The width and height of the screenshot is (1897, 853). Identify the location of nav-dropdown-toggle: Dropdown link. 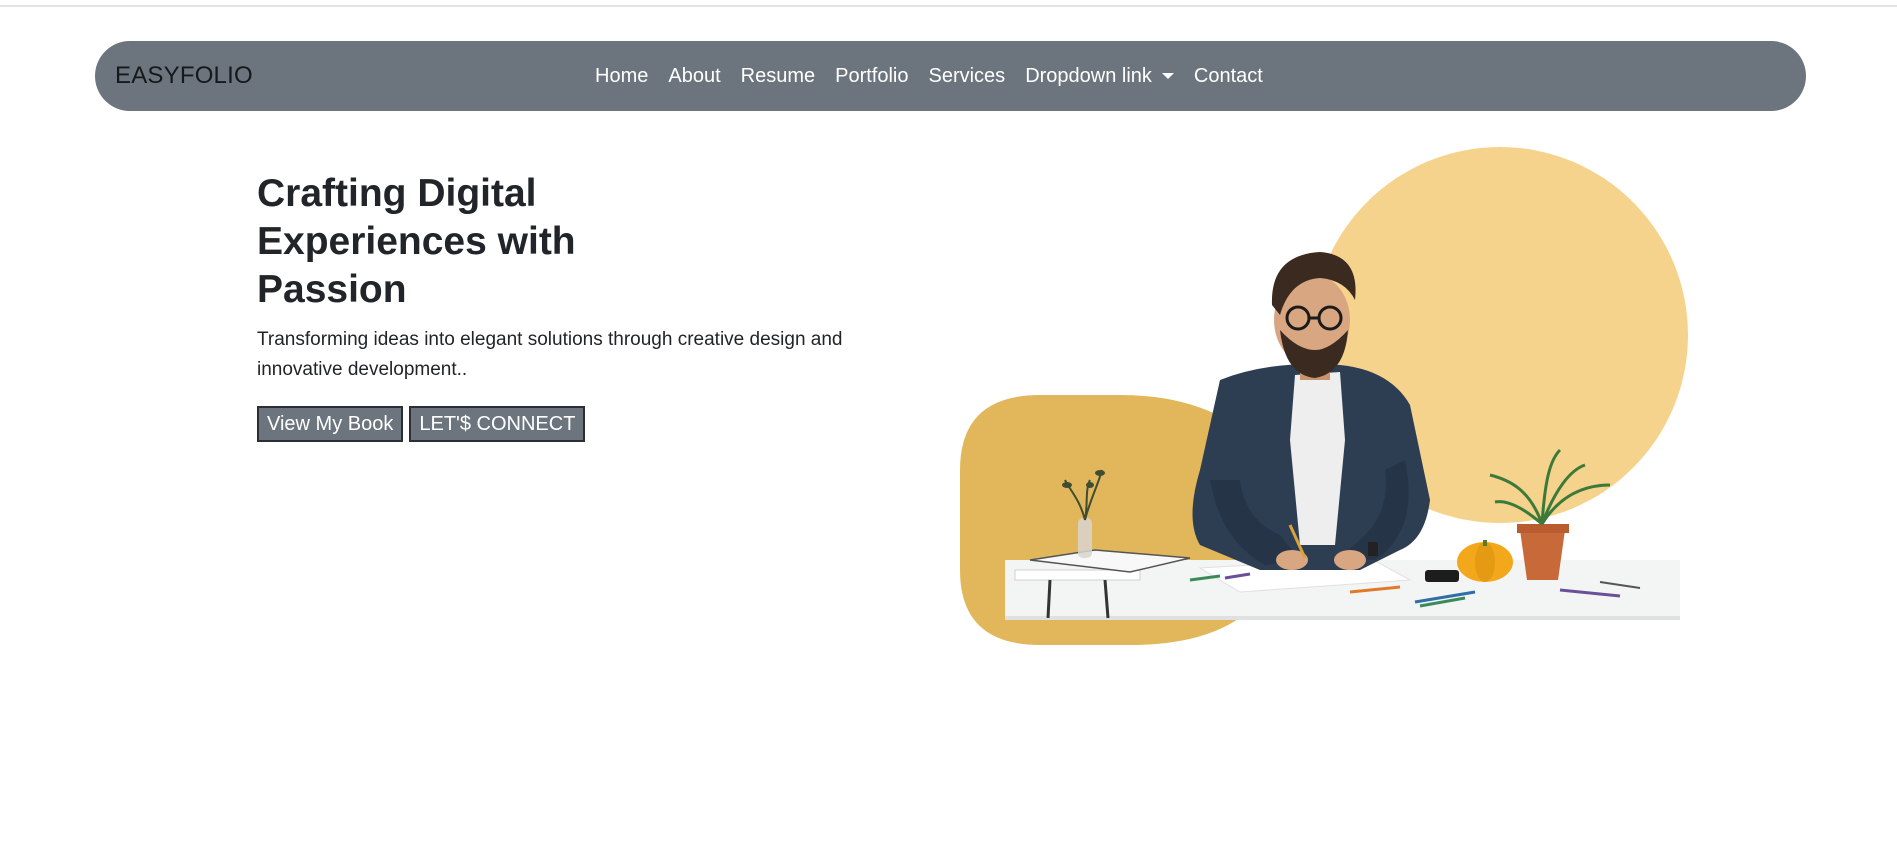
(1099, 76).